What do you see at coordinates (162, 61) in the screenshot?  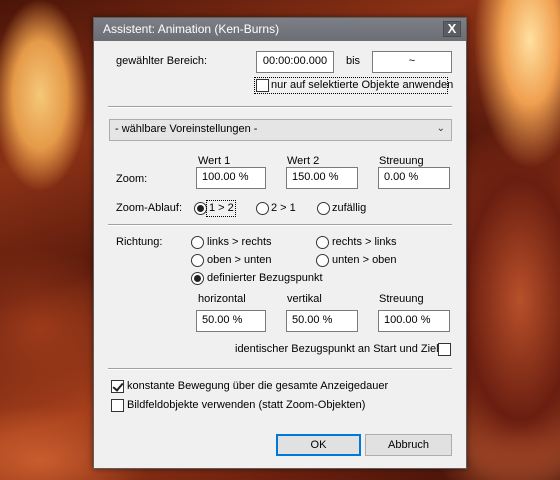 I see `range-label: gewählter Bereich:` at bounding box center [162, 61].